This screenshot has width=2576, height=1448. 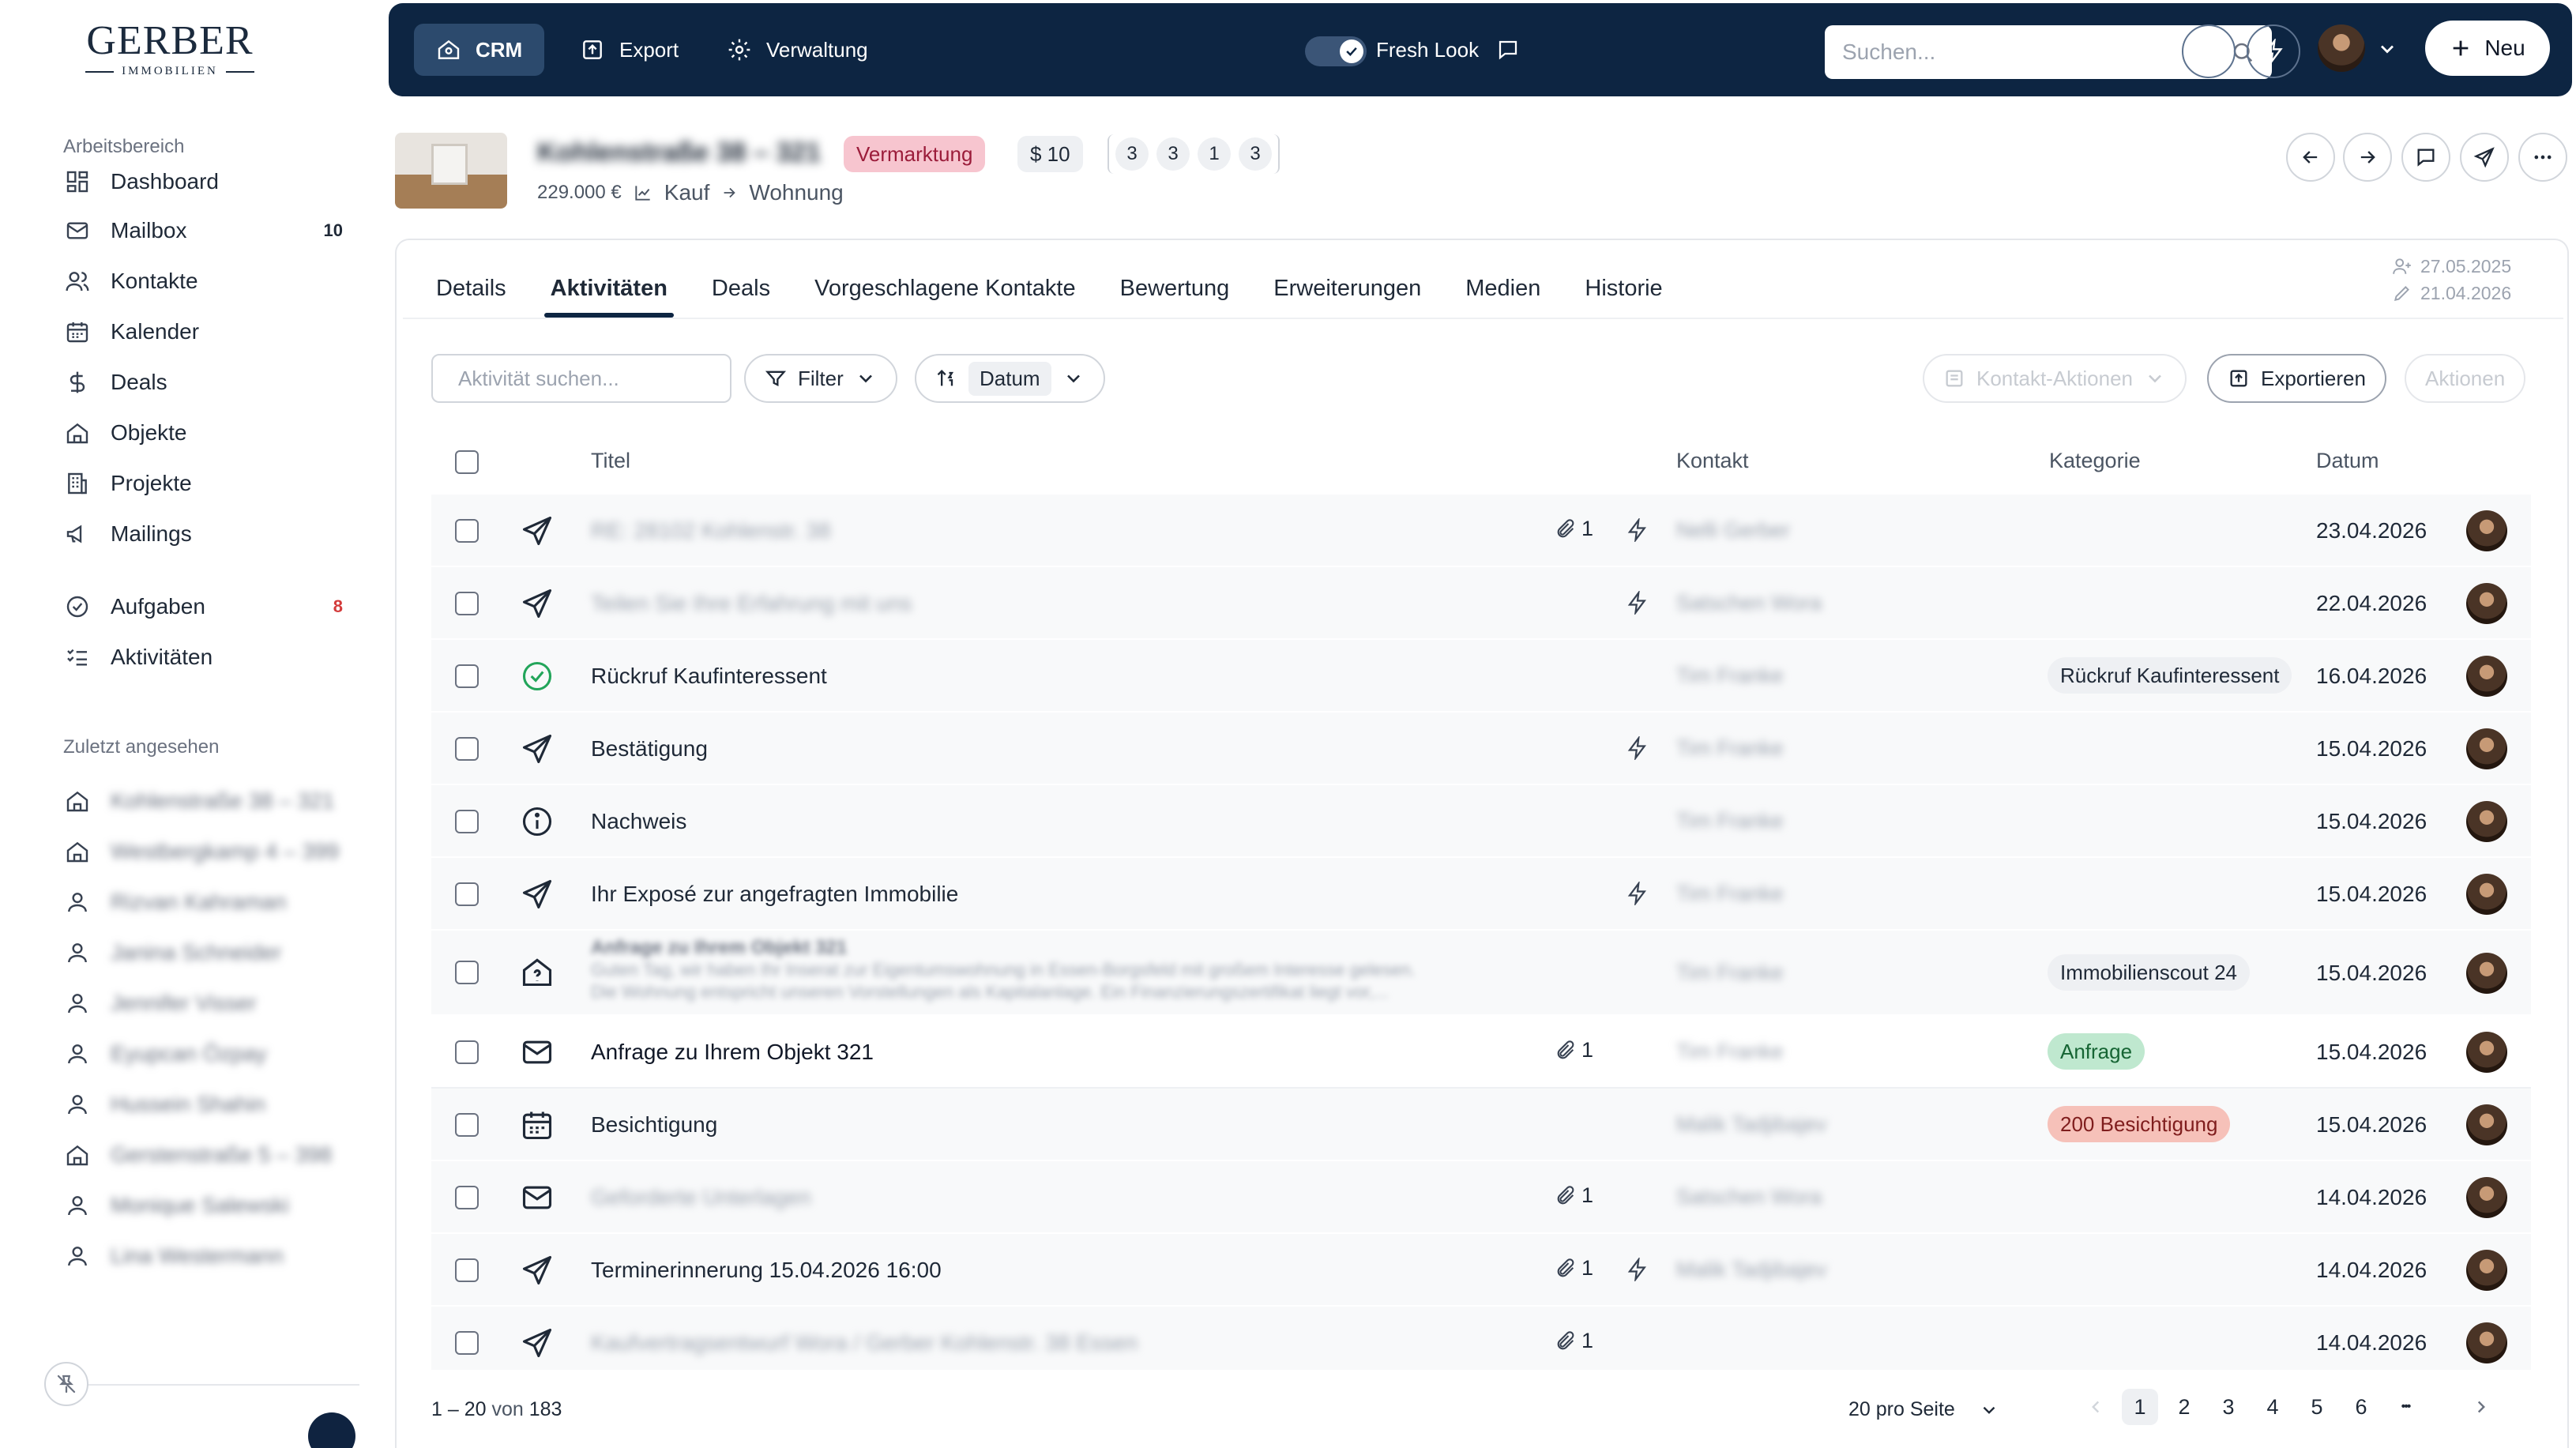 I want to click on next-page-button, so click(x=2481, y=1407).